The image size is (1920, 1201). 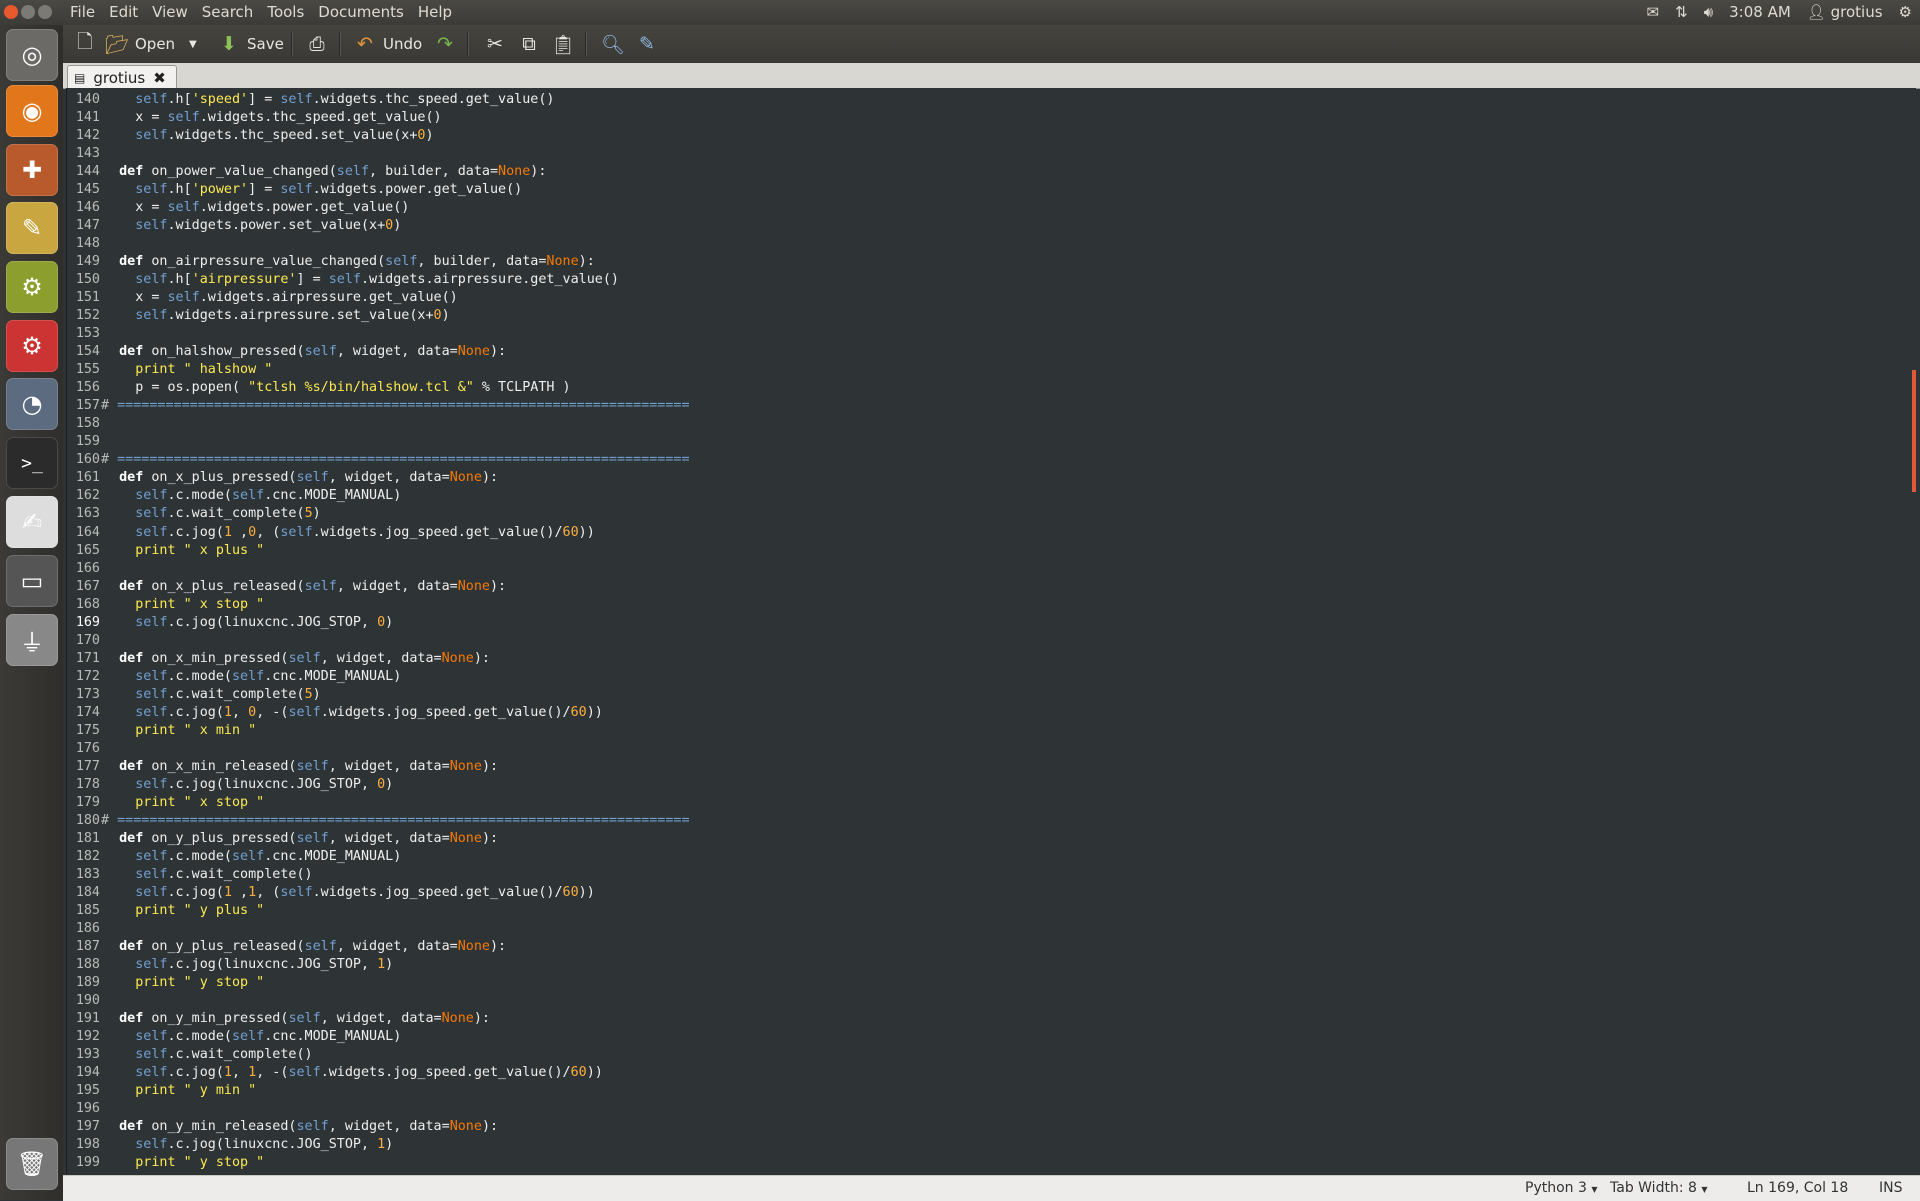 What do you see at coordinates (268, 496) in the screenshot?
I see `code-text: self.c.mode(self.cnc.MODE_MANUAL)` at bounding box center [268, 496].